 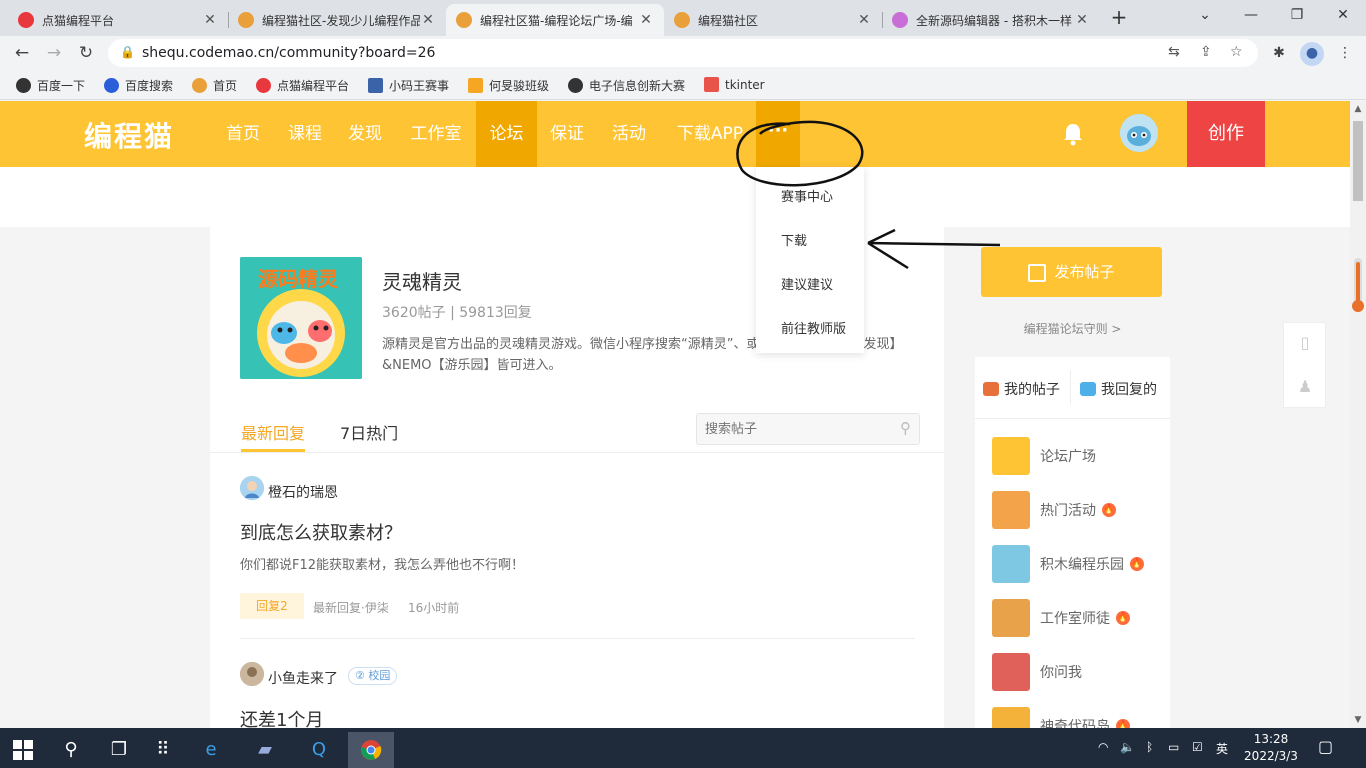 I want to click on windows-start-icon, so click(x=23, y=750).